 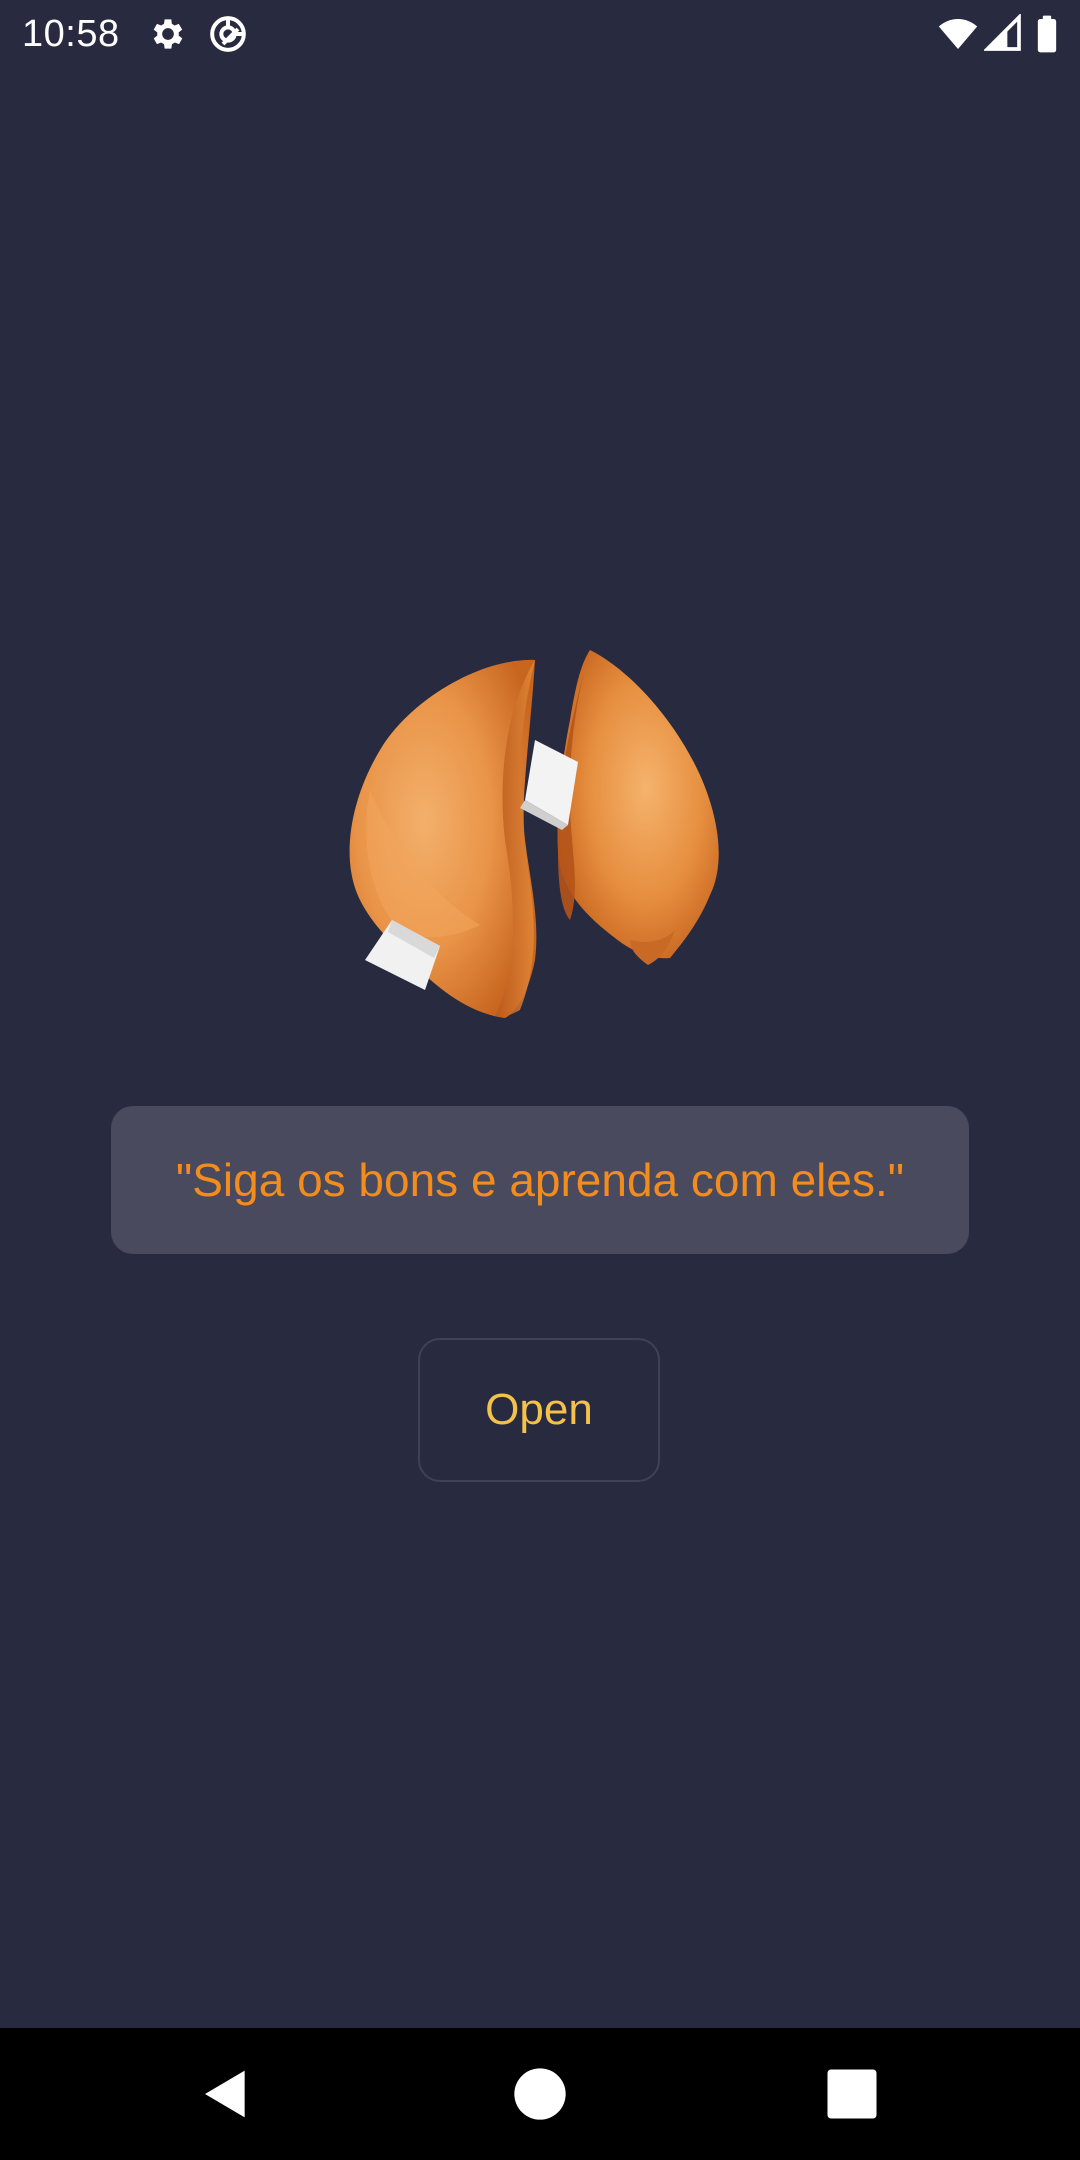 What do you see at coordinates (168, 34) in the screenshot?
I see `gear-icon` at bounding box center [168, 34].